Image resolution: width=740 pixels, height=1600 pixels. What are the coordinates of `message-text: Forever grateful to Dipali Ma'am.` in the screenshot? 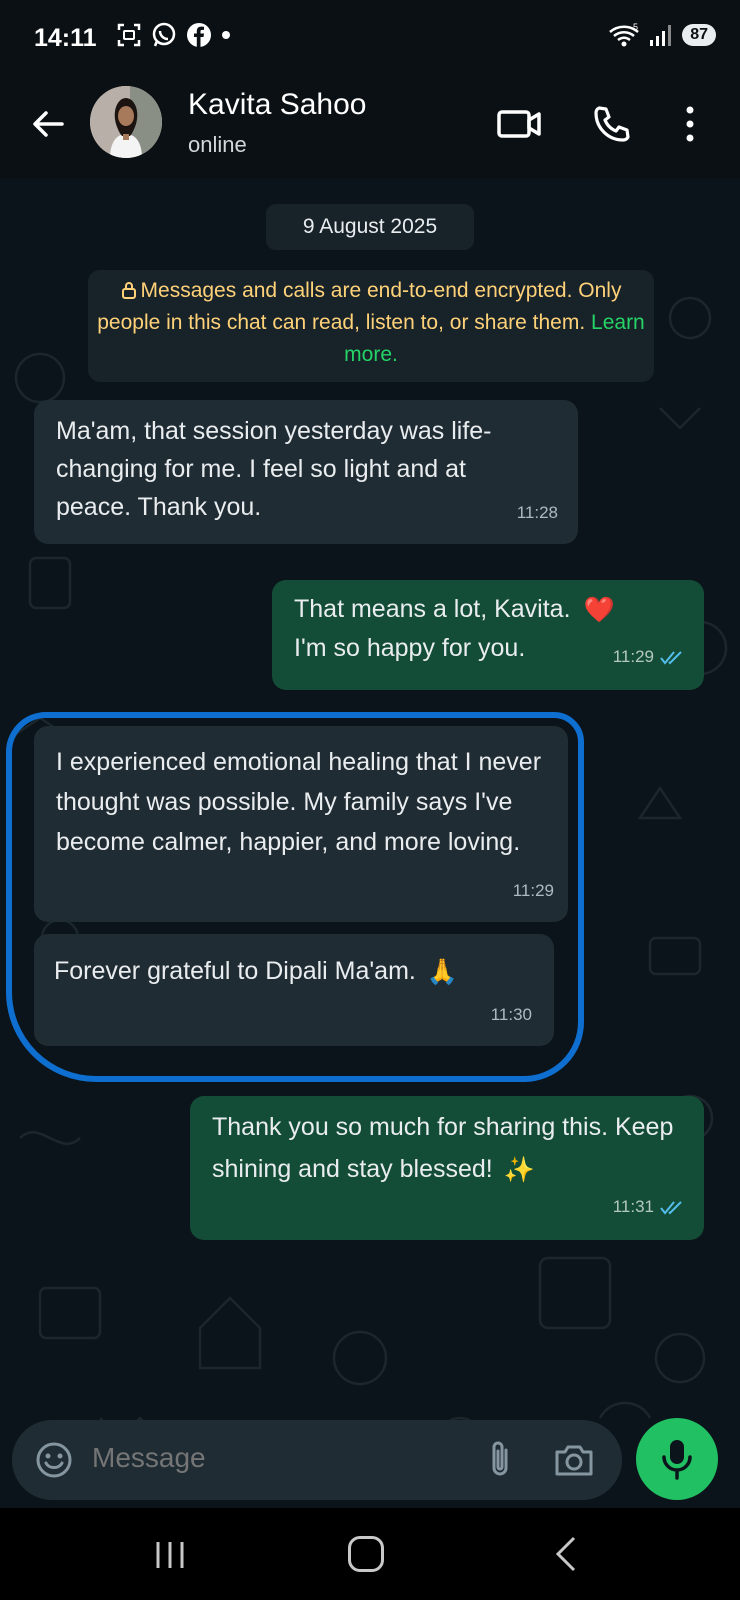 It's located at (235, 971).